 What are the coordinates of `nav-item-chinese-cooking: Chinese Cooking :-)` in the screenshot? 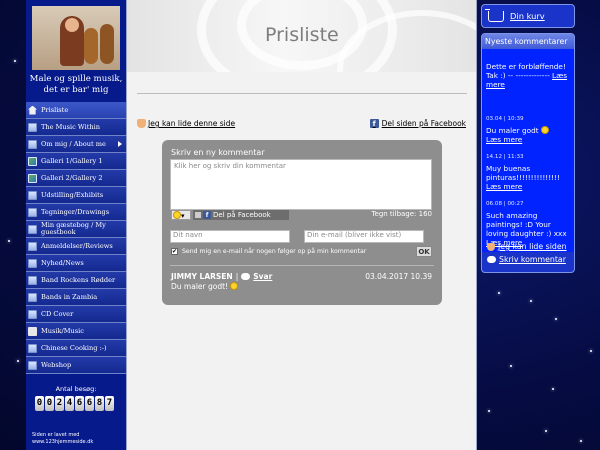 It's located at (76, 348).